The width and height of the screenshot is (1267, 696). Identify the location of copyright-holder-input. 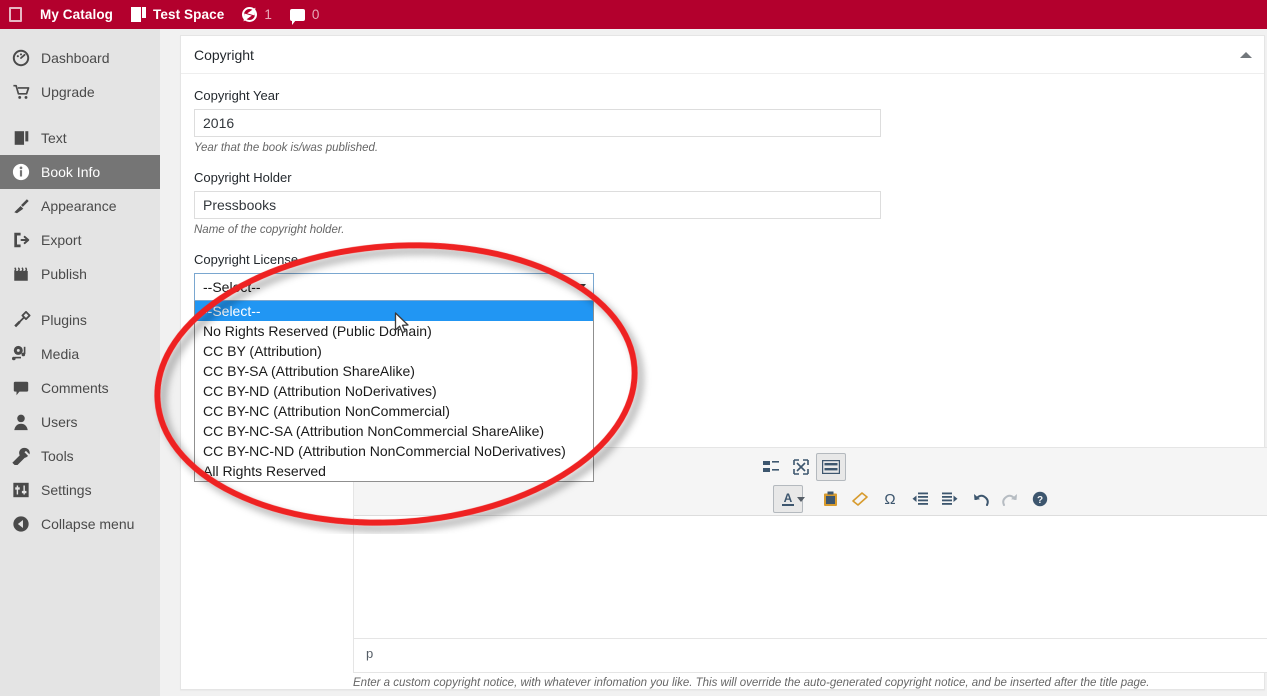
(537, 205).